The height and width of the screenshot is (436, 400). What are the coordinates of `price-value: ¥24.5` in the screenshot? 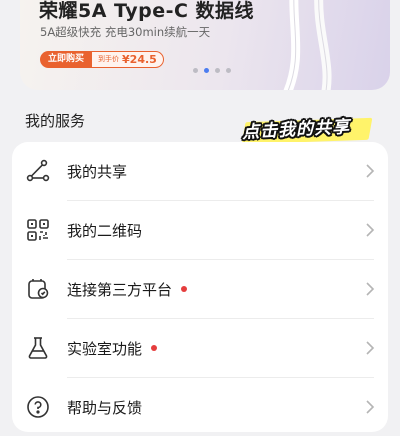 It's located at (139, 59).